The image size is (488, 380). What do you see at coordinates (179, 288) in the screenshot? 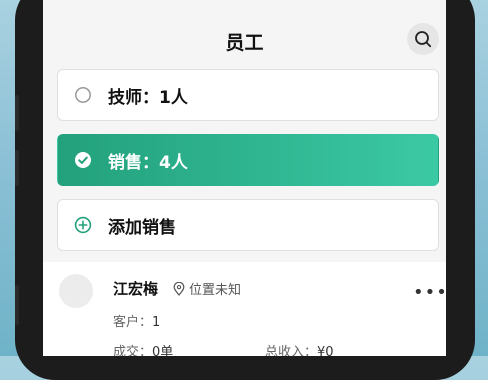
I see `location-pin-icon` at bounding box center [179, 288].